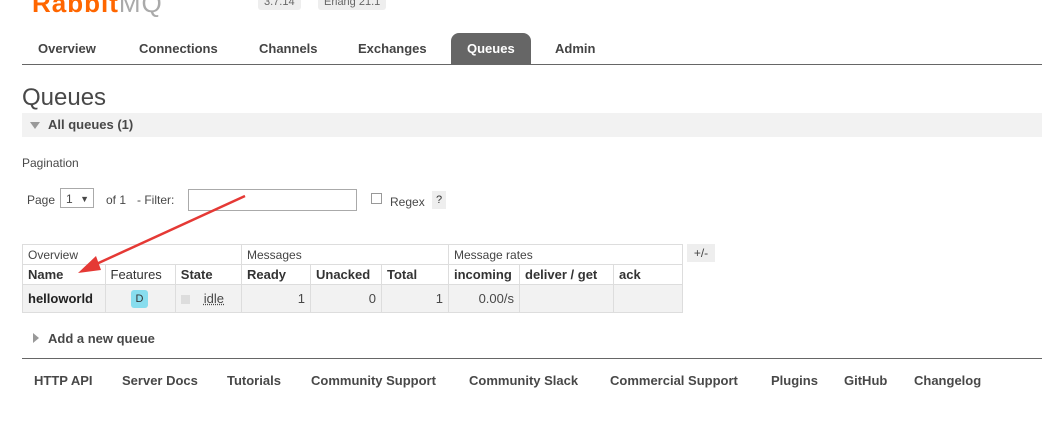  What do you see at coordinates (276, 298) in the screenshot?
I see `ready-cell: 1` at bounding box center [276, 298].